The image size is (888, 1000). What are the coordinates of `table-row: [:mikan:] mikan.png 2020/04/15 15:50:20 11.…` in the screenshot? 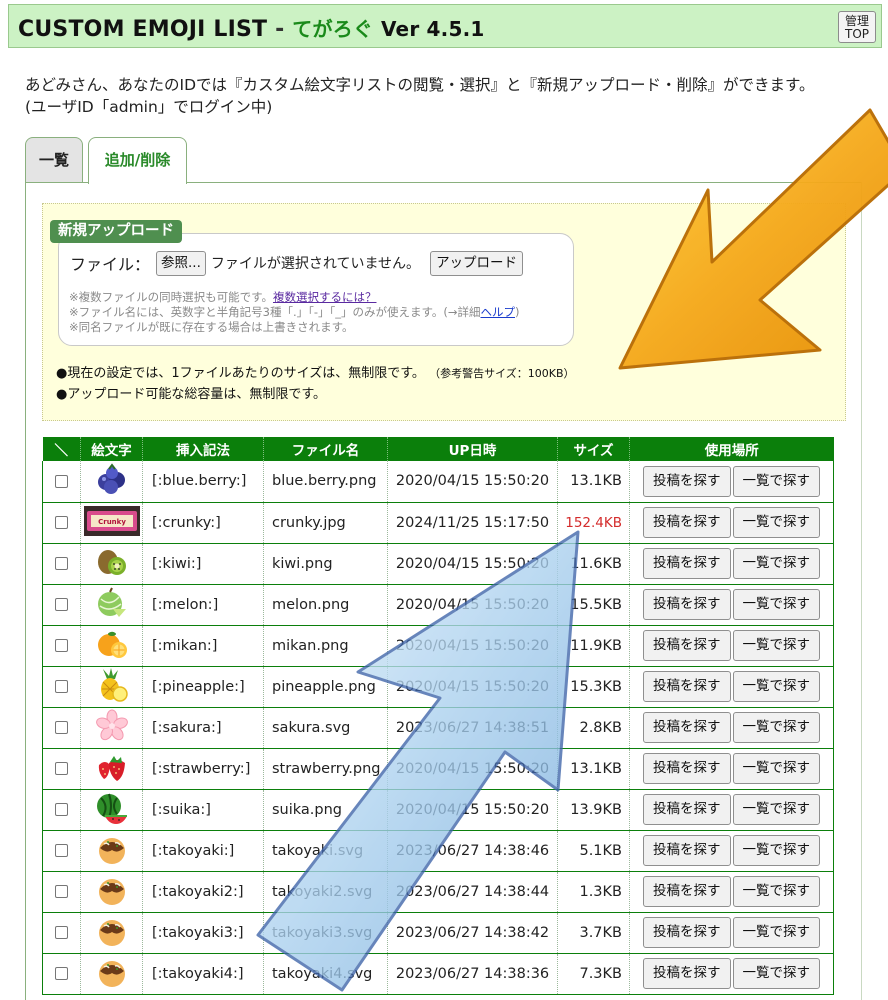 It's located at (438, 646).